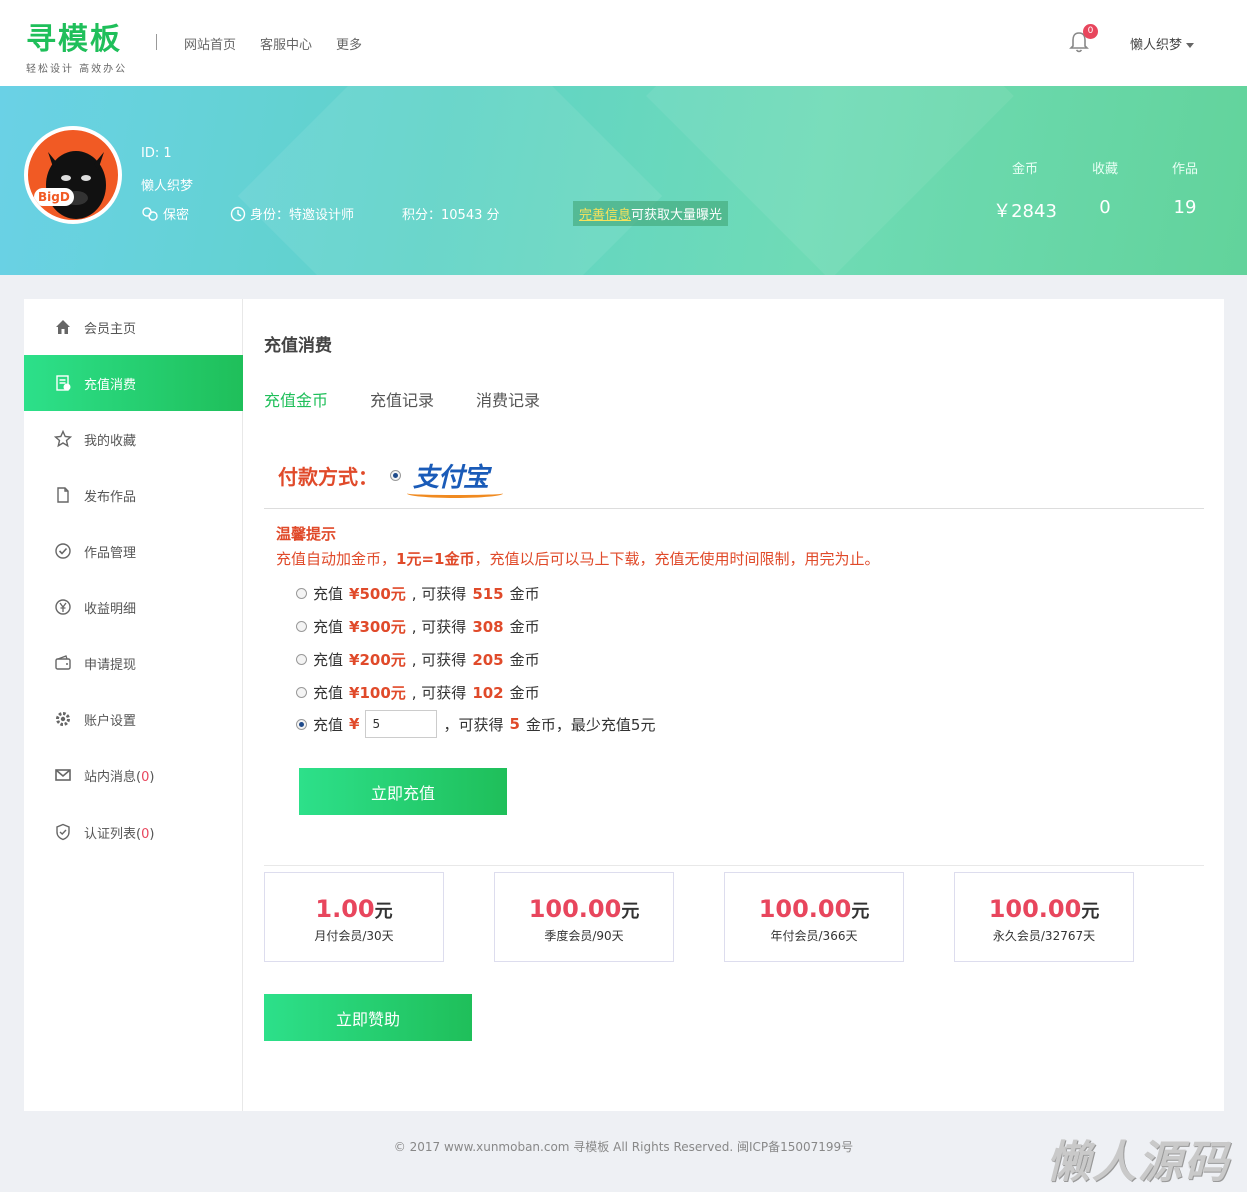 This screenshot has width=1247, height=1192. Describe the element at coordinates (814, 936) in the screenshot. I see `plan-name: 年付会员/366天` at that location.